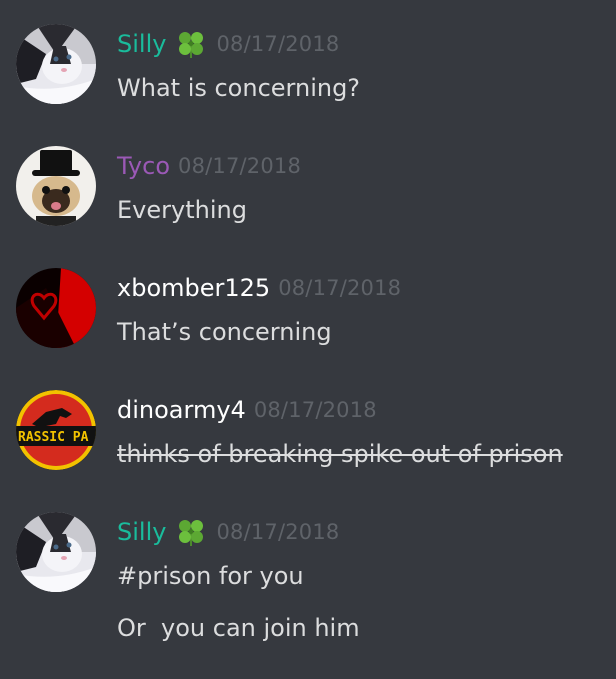 Image resolution: width=616 pixels, height=679 pixels. I want to click on username: Tyco, so click(143, 166).